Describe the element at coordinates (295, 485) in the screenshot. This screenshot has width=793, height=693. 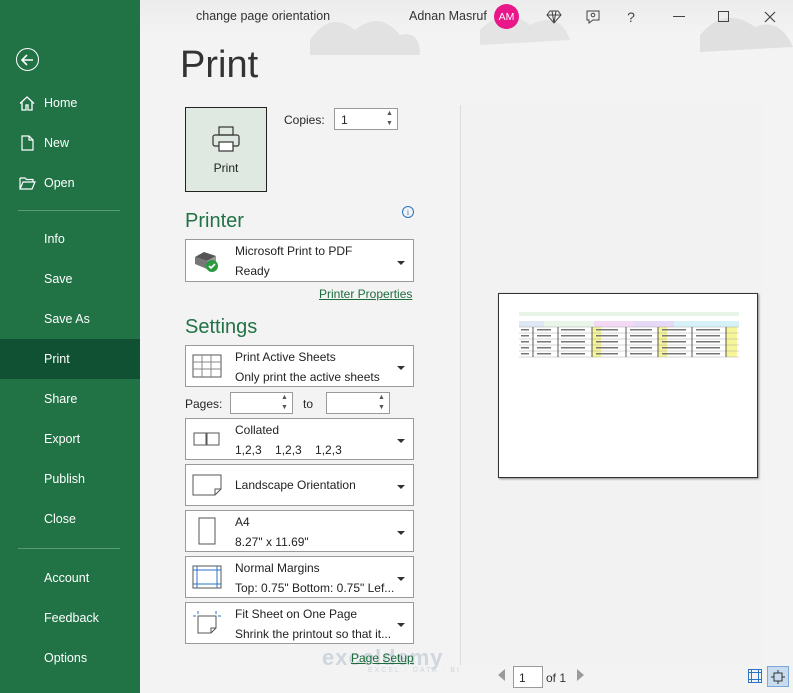
I see `setting-line1: Landscape Orientation` at that location.